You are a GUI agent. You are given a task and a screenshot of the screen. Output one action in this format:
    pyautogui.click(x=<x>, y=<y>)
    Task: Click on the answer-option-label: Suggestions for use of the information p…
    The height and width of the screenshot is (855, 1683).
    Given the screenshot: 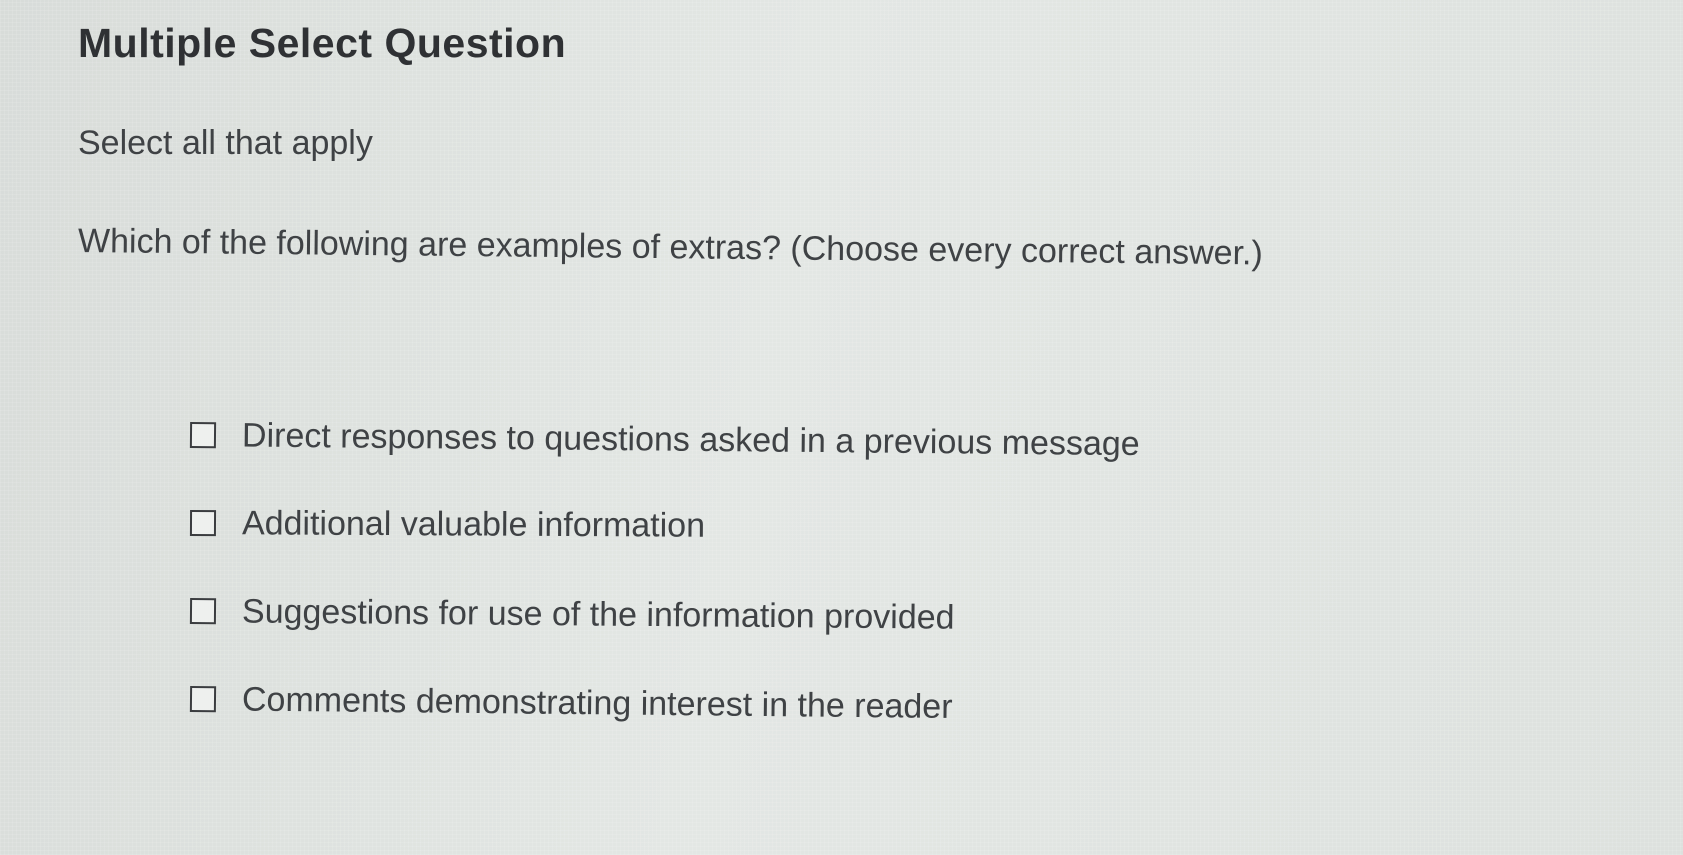 What is the action you would take?
    pyautogui.click(x=598, y=614)
    